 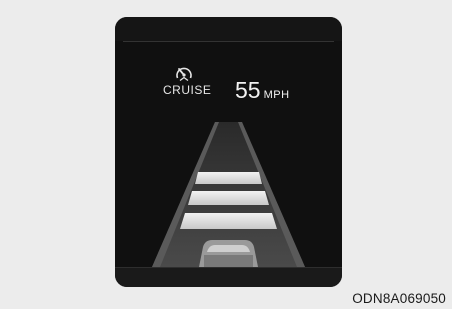 What do you see at coordinates (276, 95) in the screenshot?
I see `speed-unit: MPH` at bounding box center [276, 95].